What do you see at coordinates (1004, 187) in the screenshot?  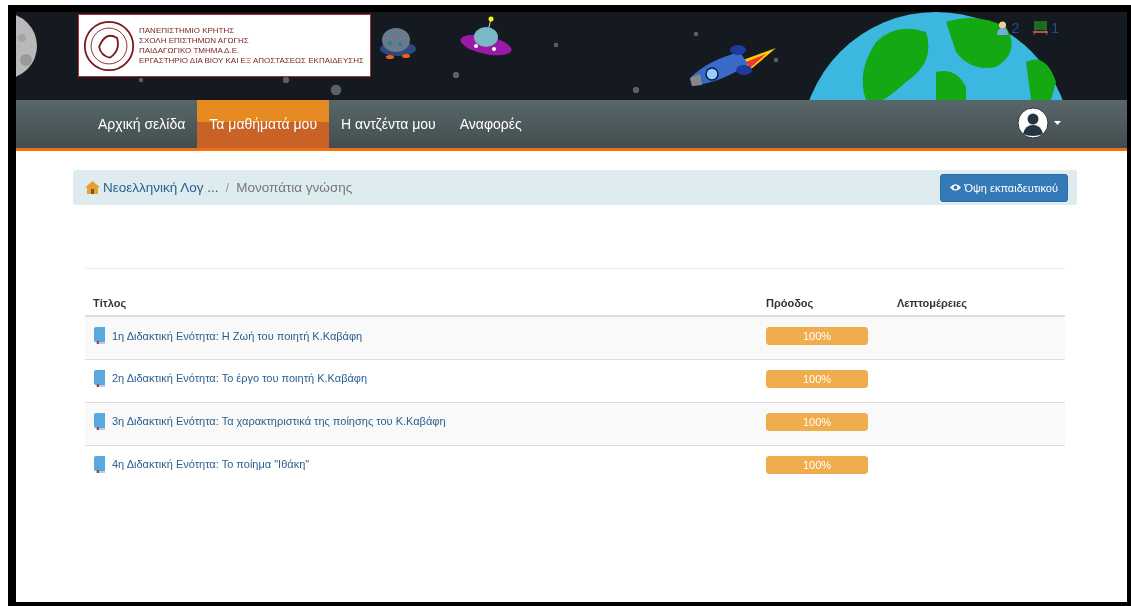 I see `teacher-view-button: Όψη εκπαιδευτικού` at bounding box center [1004, 187].